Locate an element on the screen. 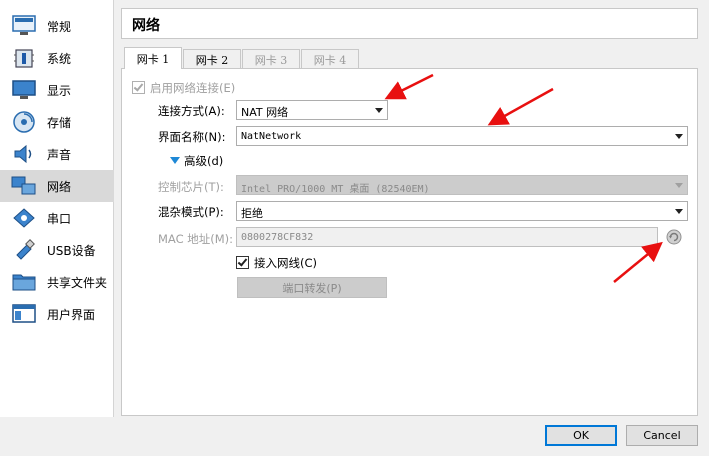 The width and height of the screenshot is (709, 456). storage-icon is located at coordinates (24, 122).